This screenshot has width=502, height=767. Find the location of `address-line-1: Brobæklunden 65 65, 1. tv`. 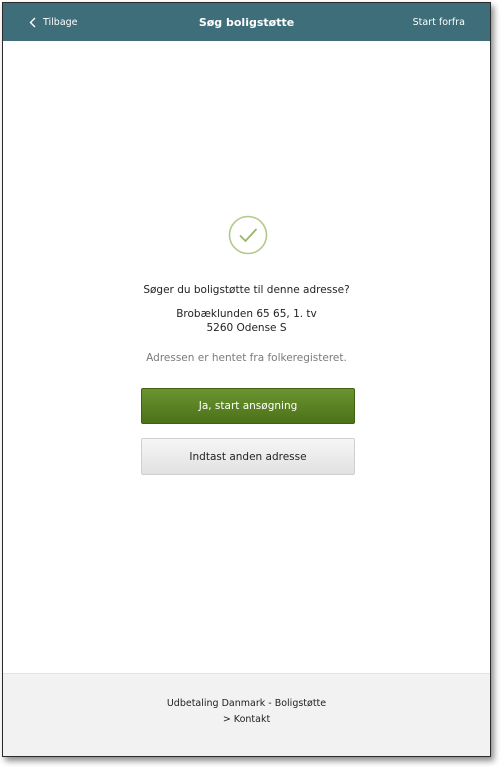

address-line-1: Brobæklunden 65 65, 1. tv is located at coordinates (246, 314).